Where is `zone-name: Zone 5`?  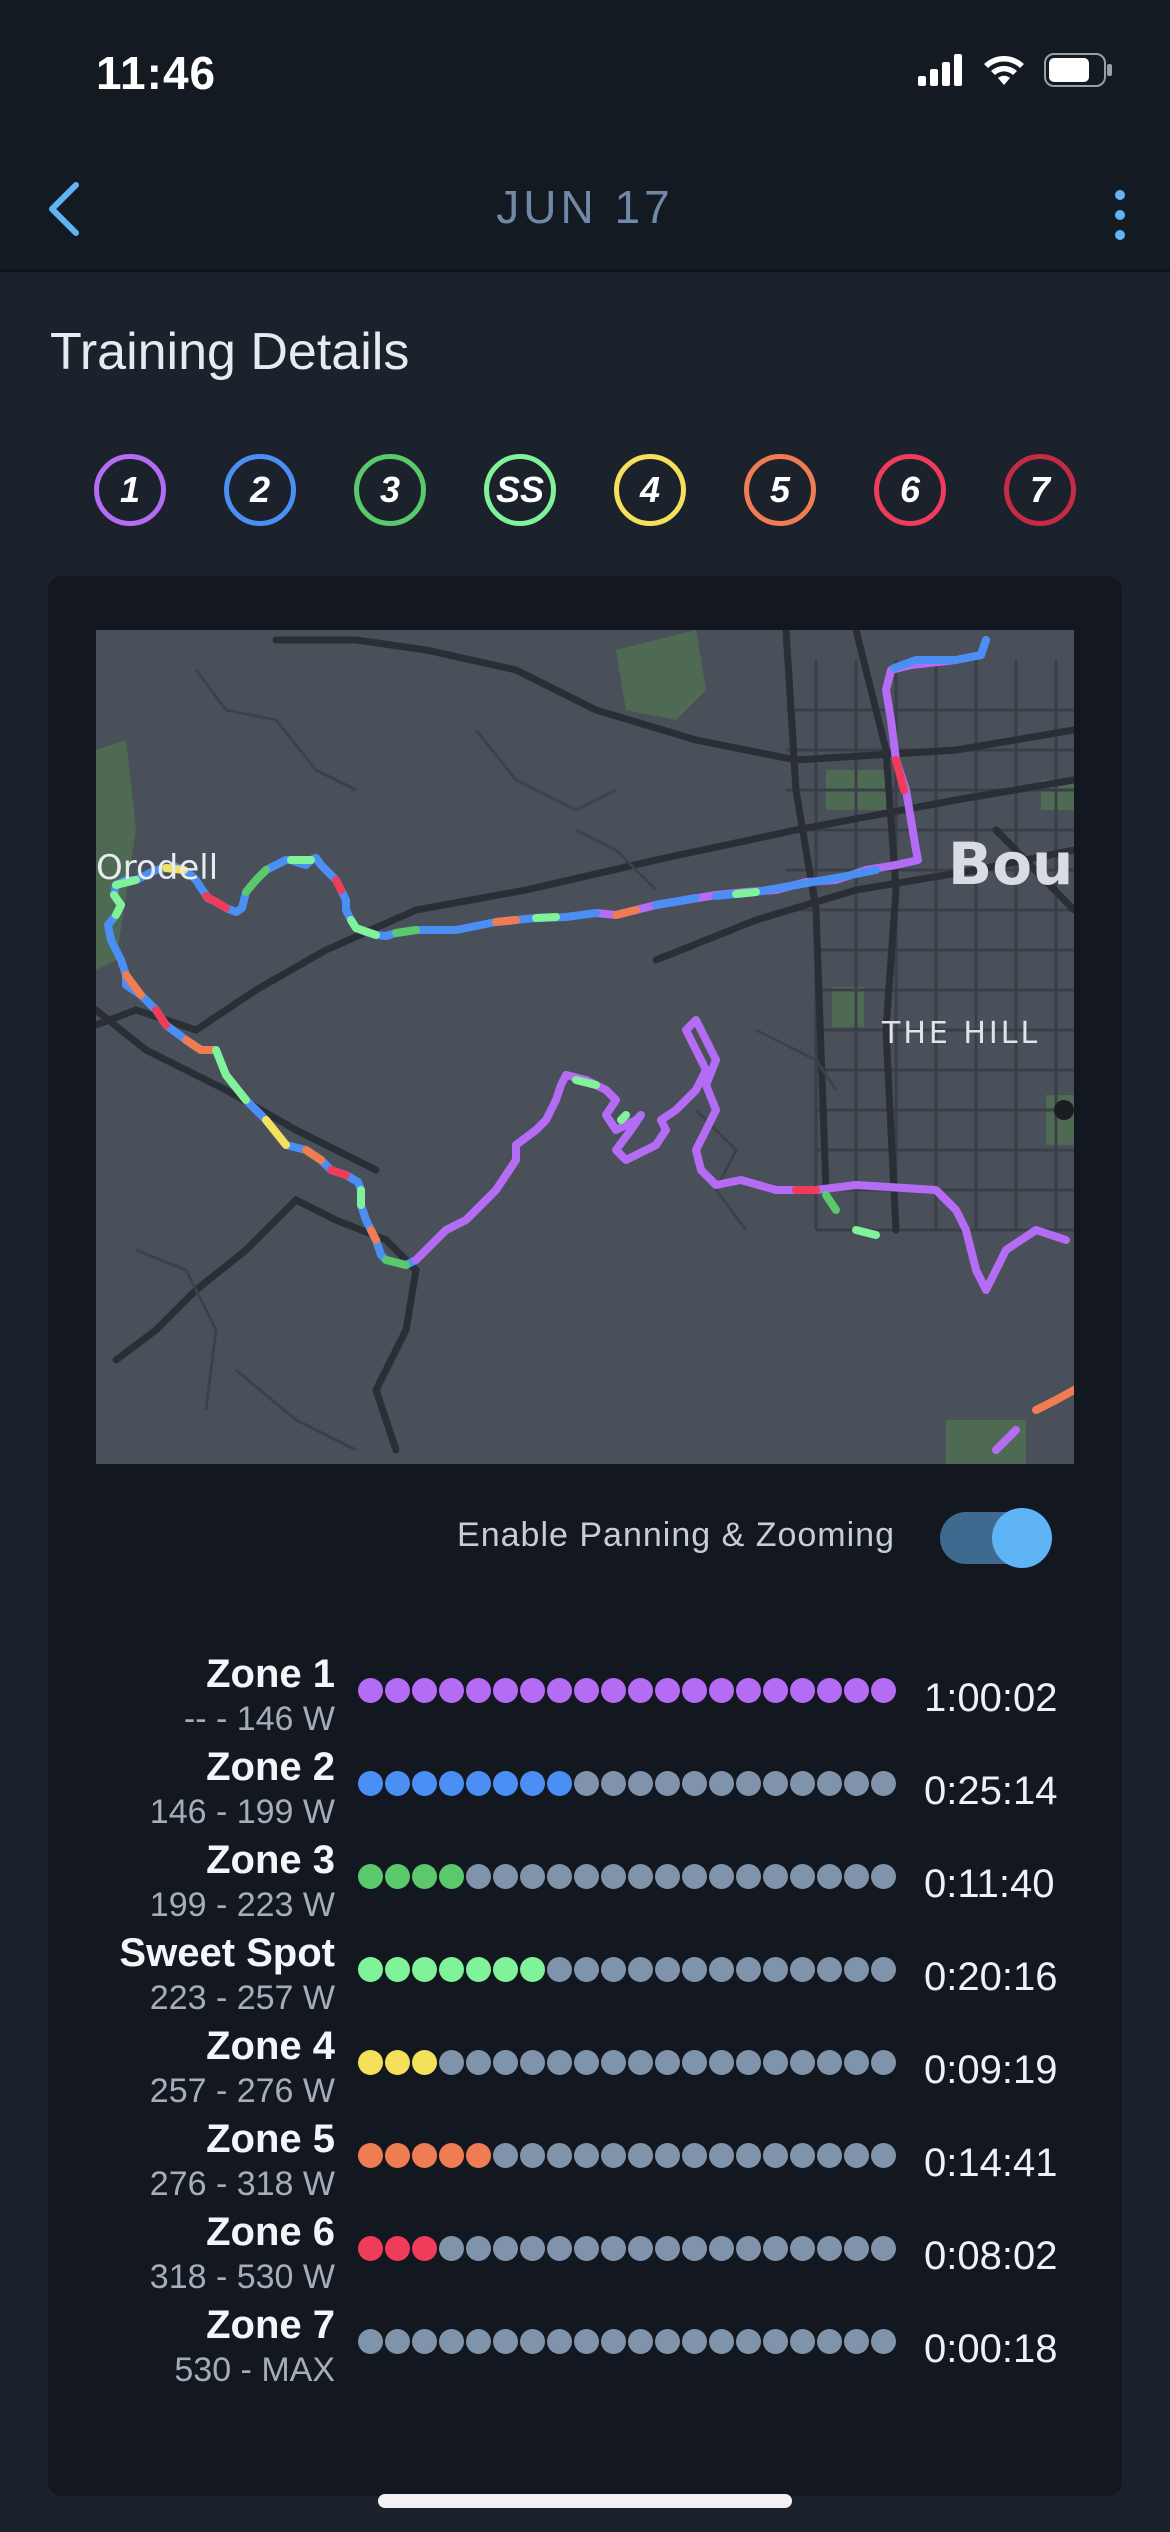
zone-name: Zone 5 is located at coordinates (270, 2139).